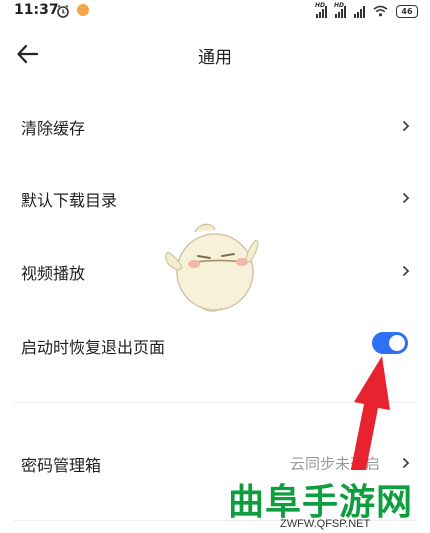  I want to click on mascot-bird-image, so click(212, 267).